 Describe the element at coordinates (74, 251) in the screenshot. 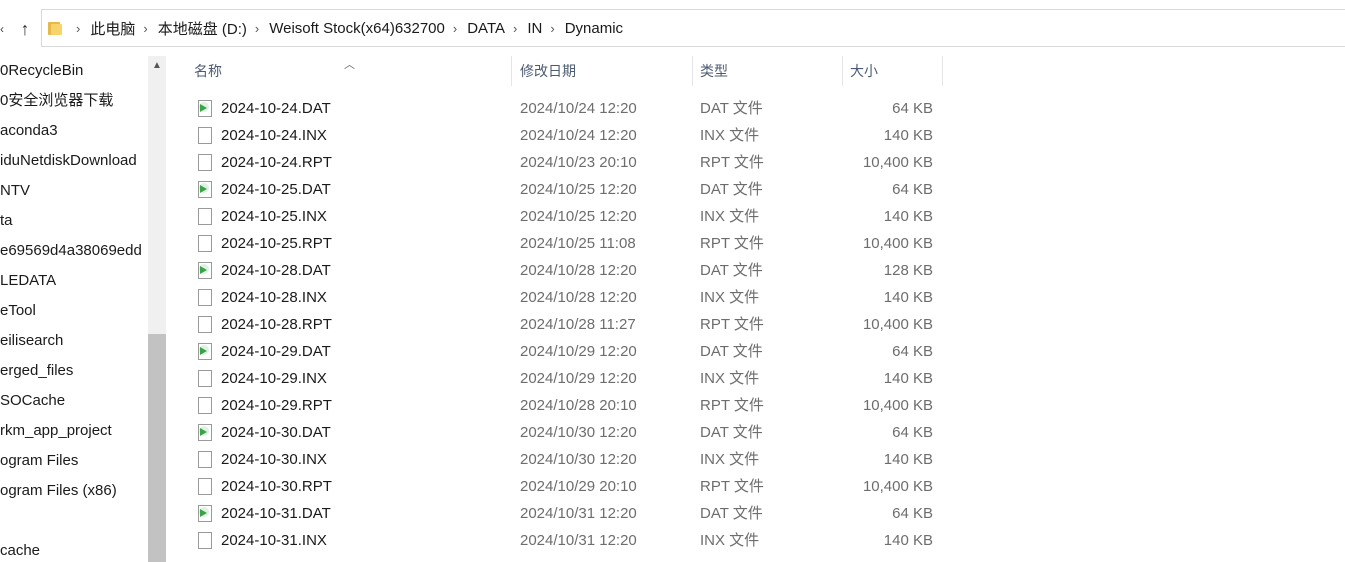

I see `nav-folder-item: e69569d4a38069edd` at that location.